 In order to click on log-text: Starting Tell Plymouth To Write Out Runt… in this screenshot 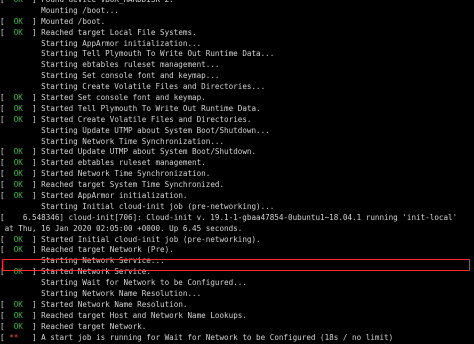, I will do `click(158, 54)`.